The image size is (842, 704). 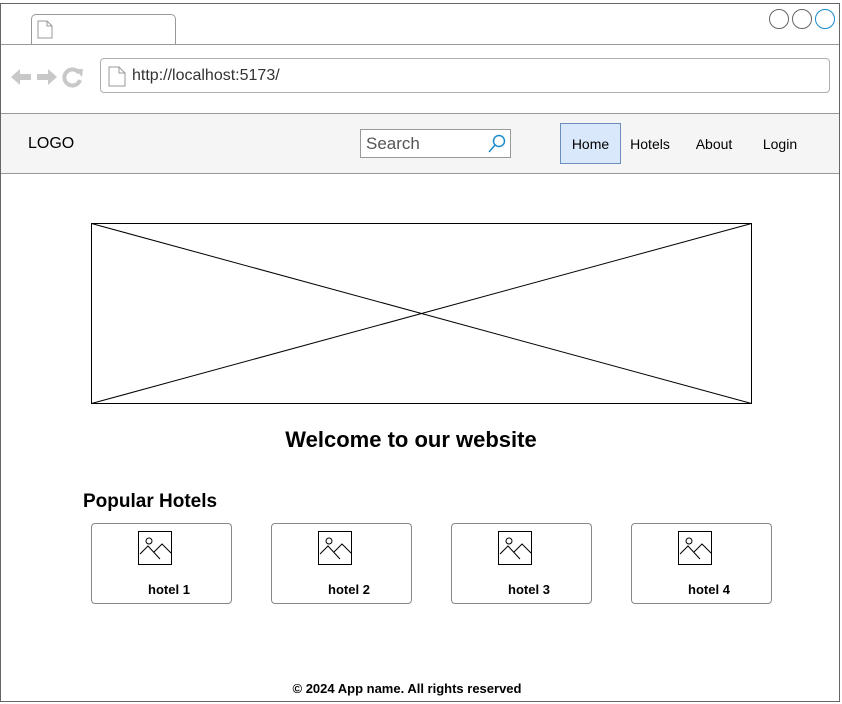 What do you see at coordinates (825, 19) in the screenshot?
I see `close-button` at bounding box center [825, 19].